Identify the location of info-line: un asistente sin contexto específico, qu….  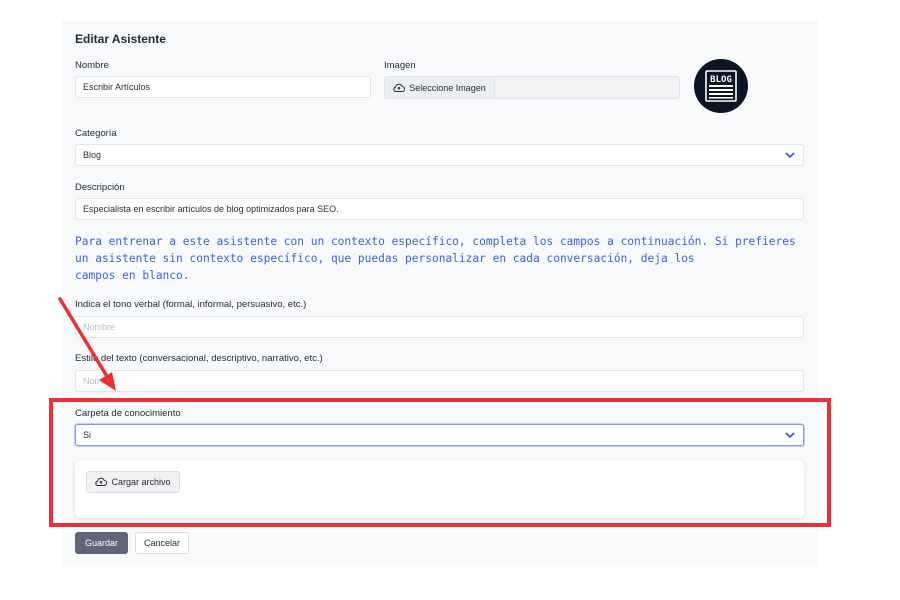
(385, 258).